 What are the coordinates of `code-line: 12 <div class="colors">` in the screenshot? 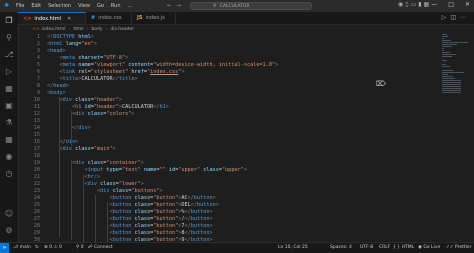 It's located at (238, 114).